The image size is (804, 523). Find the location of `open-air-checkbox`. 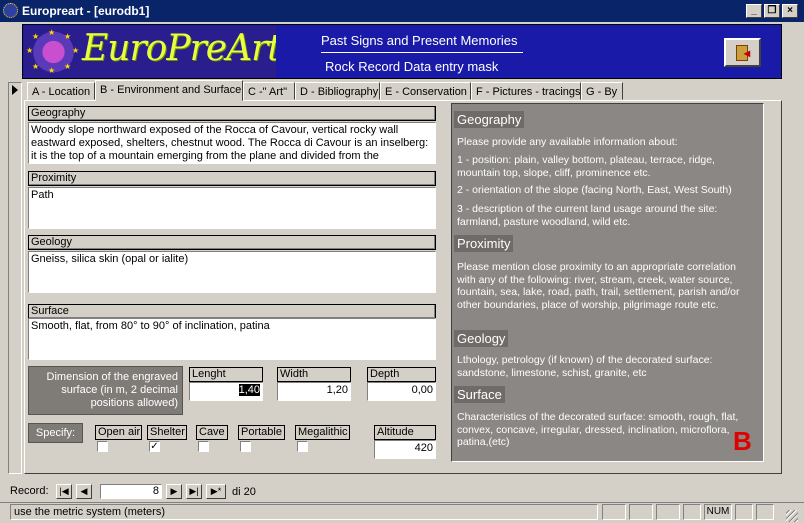

open-air-checkbox is located at coordinates (102, 446).